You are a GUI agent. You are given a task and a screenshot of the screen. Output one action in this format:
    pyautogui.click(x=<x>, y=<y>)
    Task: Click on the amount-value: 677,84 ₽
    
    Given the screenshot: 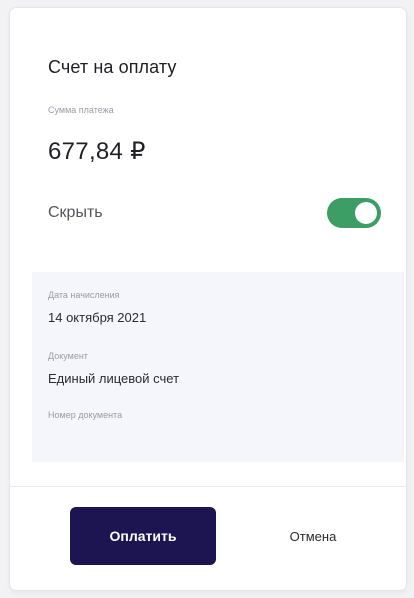 What is the action you would take?
    pyautogui.click(x=97, y=151)
    